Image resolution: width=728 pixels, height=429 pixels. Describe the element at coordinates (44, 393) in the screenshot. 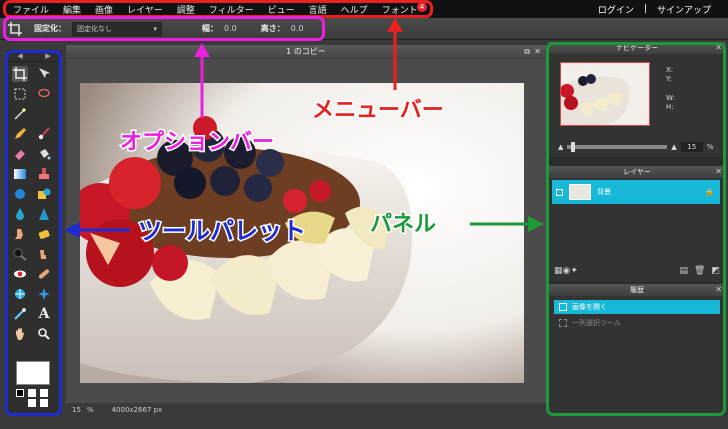

I see `swatch-mr` at that location.